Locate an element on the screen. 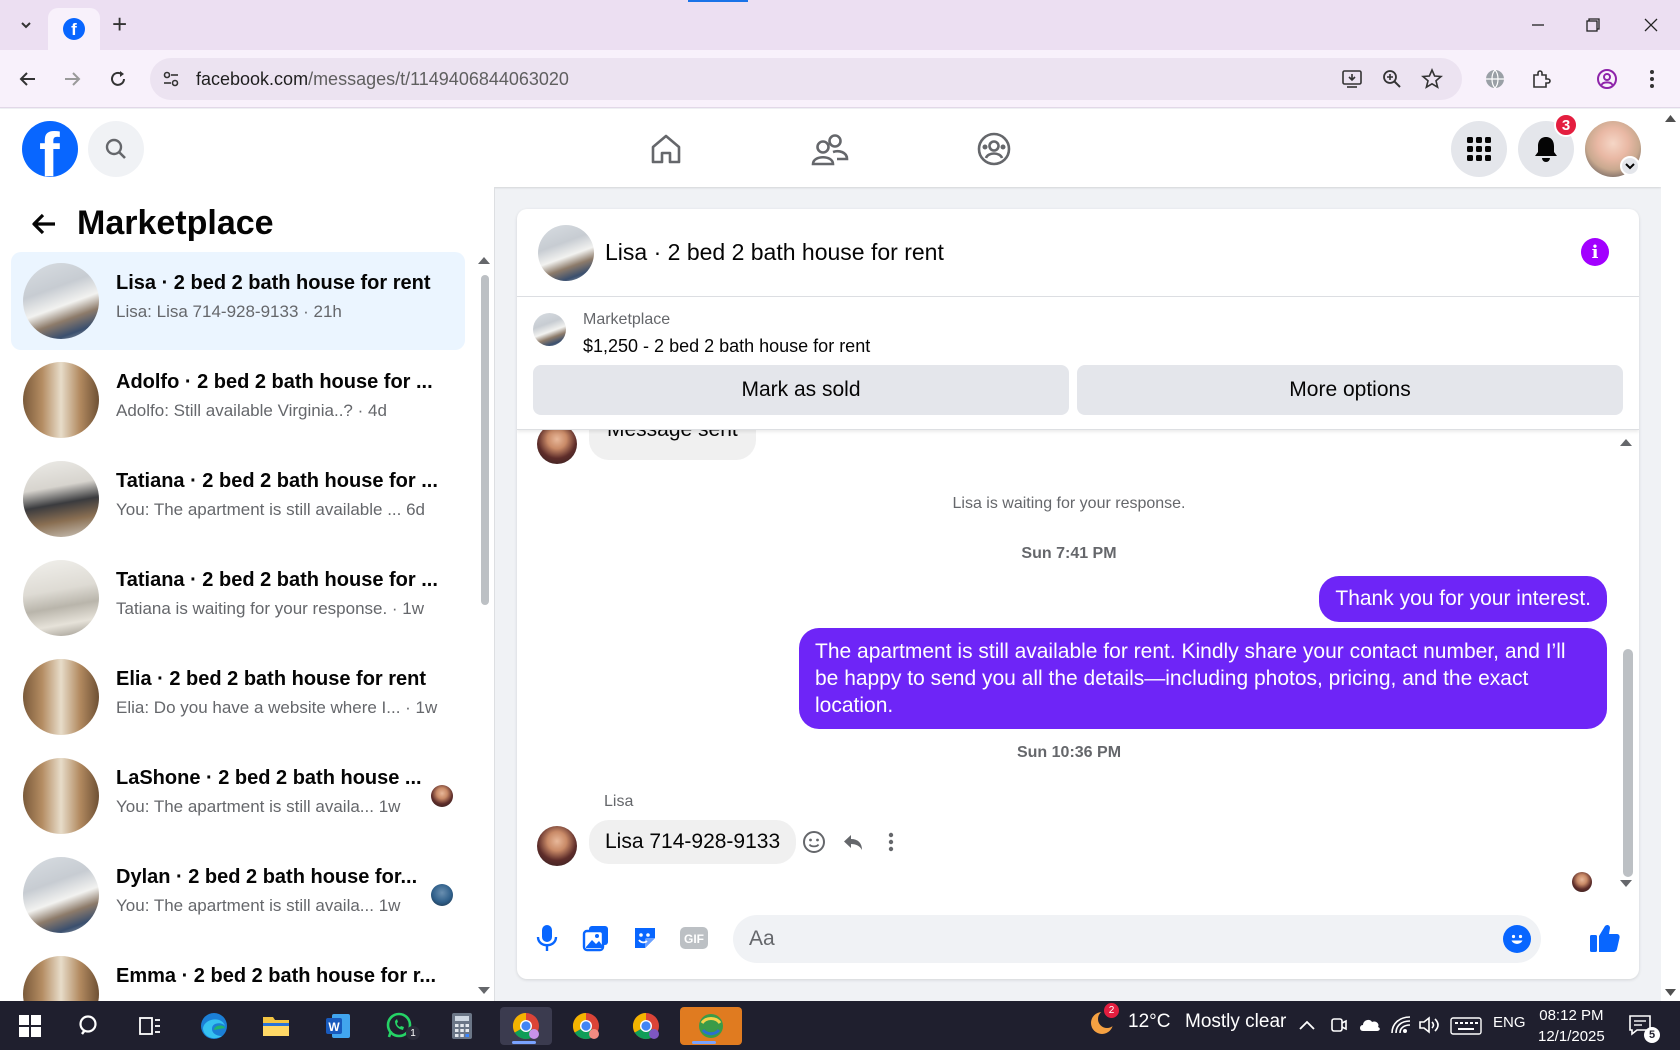 The width and height of the screenshot is (1680, 1050). word-icon: W is located at coordinates (338, 1026).